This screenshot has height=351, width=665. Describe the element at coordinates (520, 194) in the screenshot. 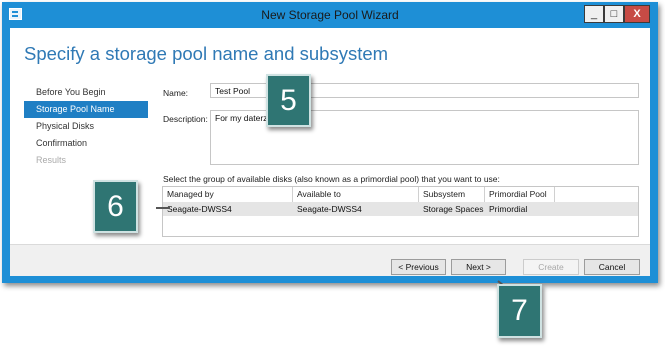

I see `column-header-primordial-pool: Primordial Pool` at that location.